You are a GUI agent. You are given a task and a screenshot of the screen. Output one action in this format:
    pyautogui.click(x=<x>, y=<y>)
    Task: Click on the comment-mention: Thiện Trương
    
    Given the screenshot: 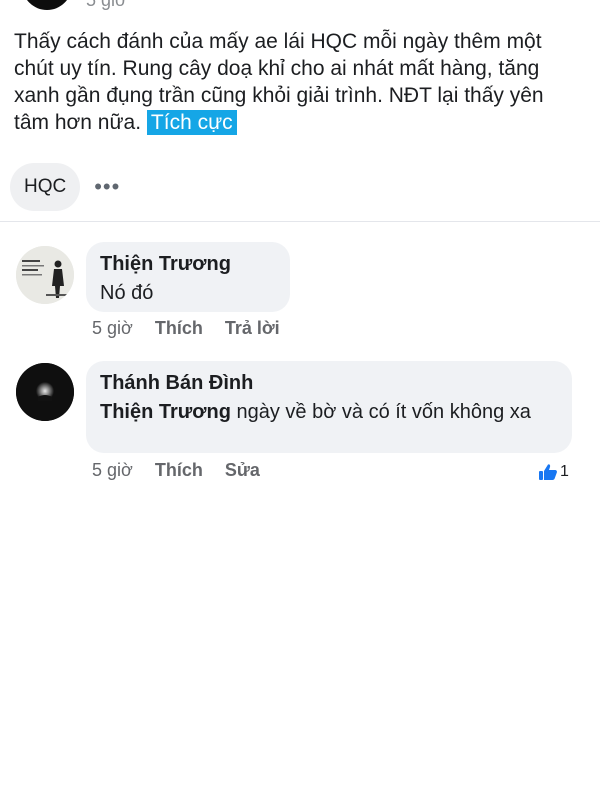 What is the action you would take?
    pyautogui.click(x=165, y=412)
    